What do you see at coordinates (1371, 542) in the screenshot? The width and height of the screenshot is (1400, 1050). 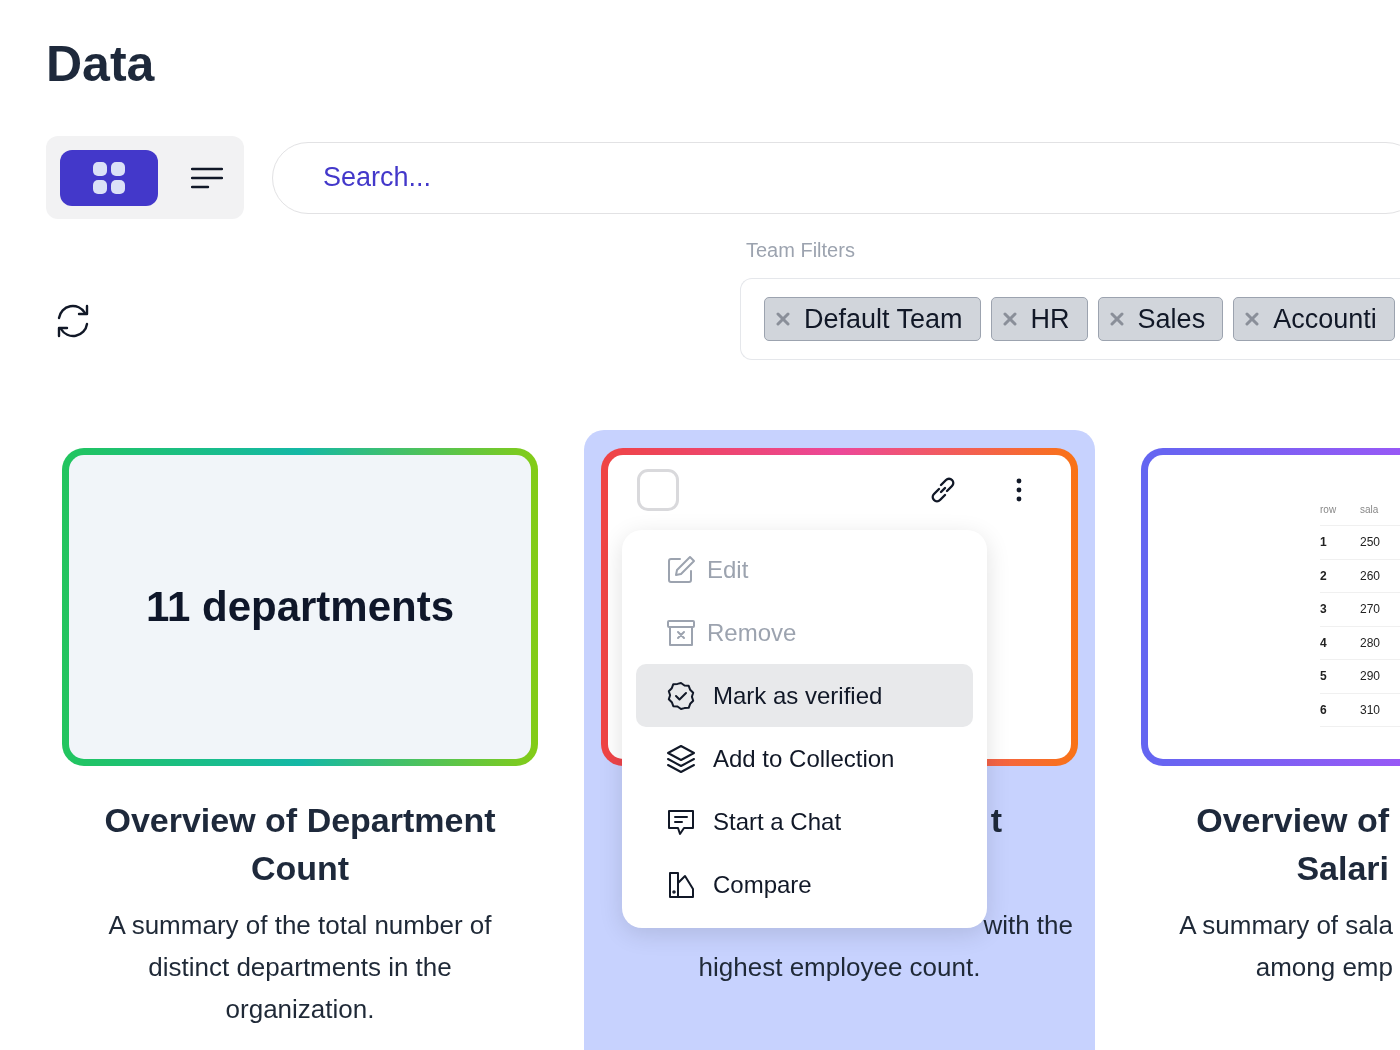 I see `table-cell-text: 250` at bounding box center [1371, 542].